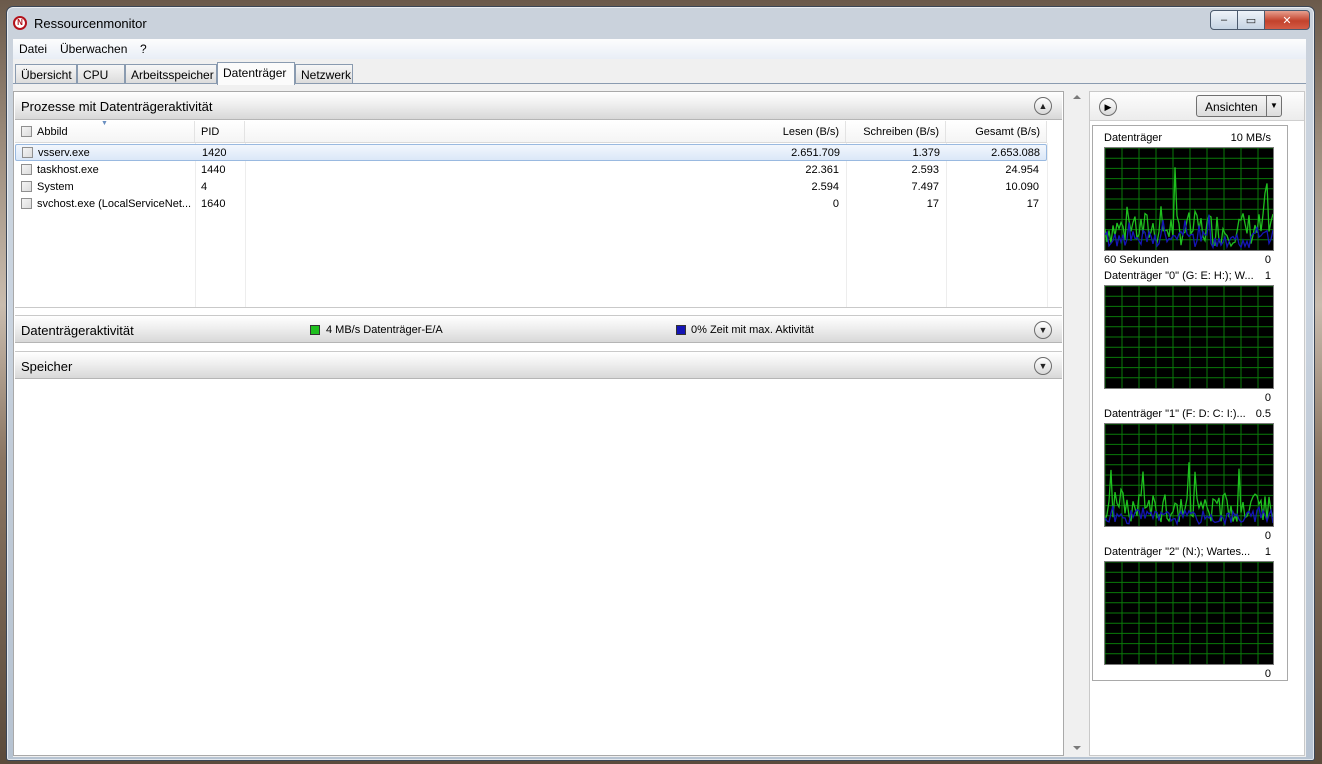  Describe the element at coordinates (1077, 423) in the screenshot. I see `main-scrollbar` at that location.